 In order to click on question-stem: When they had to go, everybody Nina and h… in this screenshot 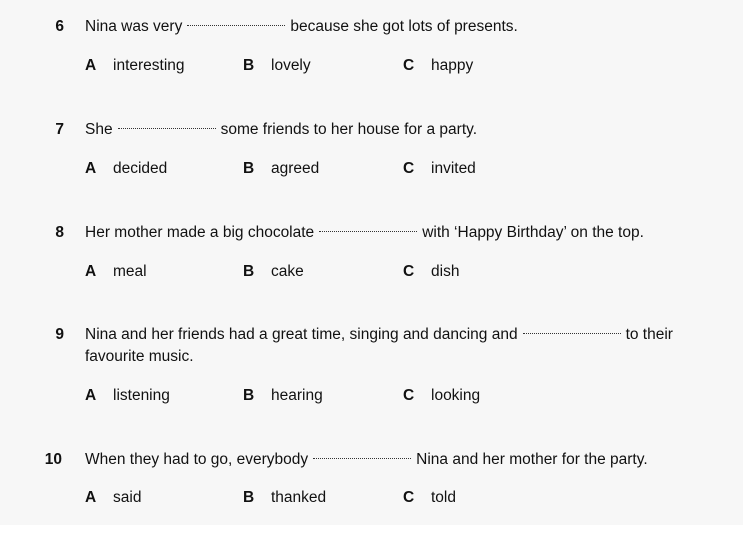, I will do `click(403, 460)`.